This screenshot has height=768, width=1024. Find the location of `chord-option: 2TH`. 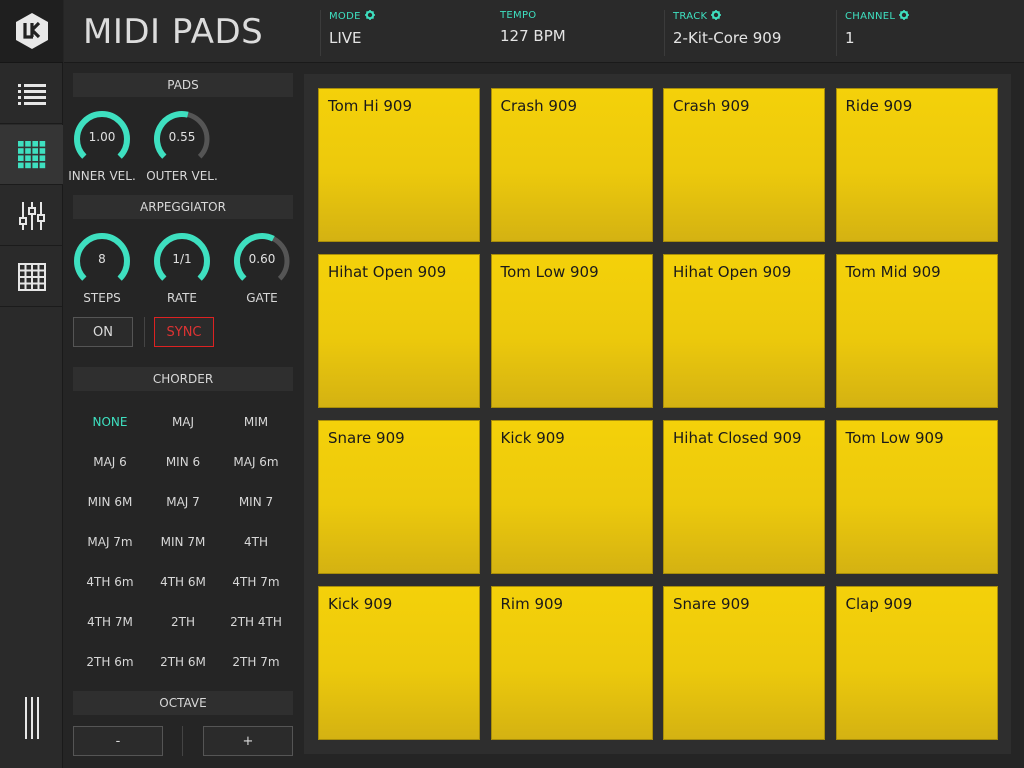

chord-option: 2TH is located at coordinates (183, 622).